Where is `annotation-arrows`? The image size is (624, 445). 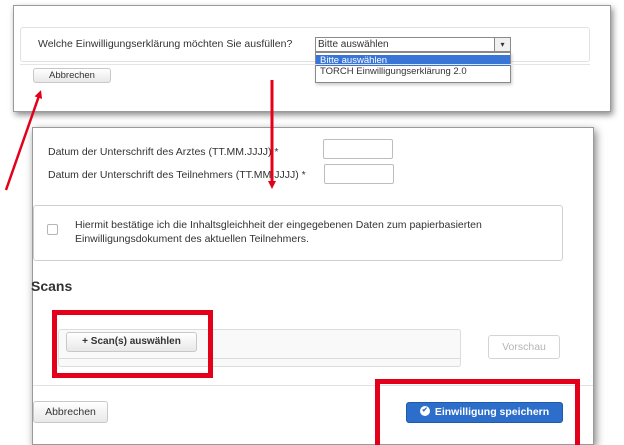 annotation-arrows is located at coordinates (140, 135).